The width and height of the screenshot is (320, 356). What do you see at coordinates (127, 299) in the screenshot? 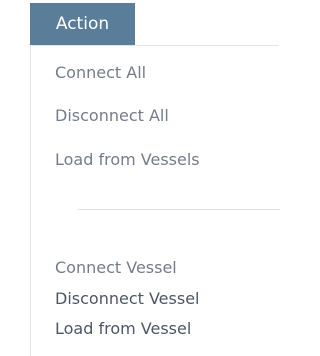
I see `menu-item-disconnect-vessel: Disconnect Vessel` at bounding box center [127, 299].